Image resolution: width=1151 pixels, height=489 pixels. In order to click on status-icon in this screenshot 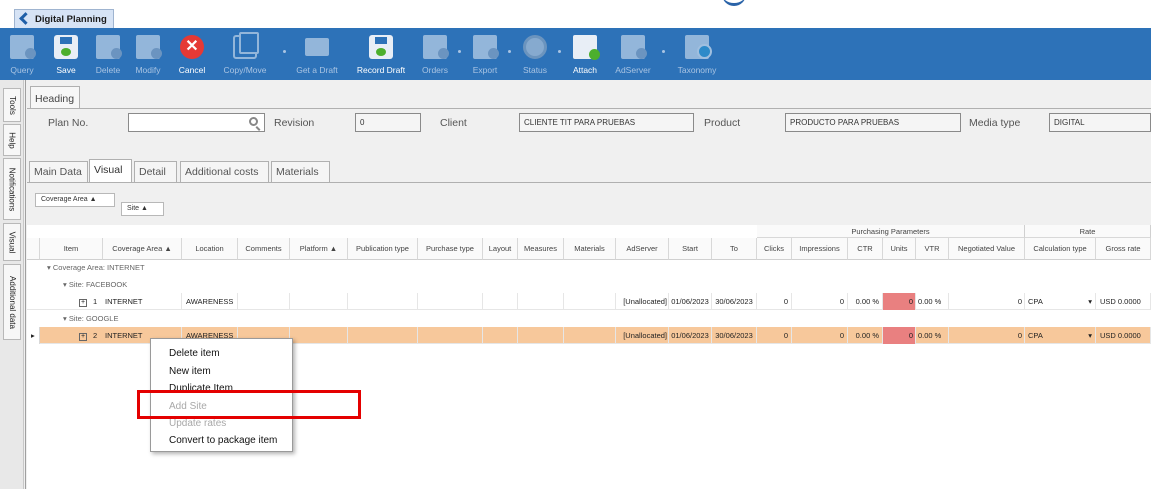, I will do `click(535, 47)`.